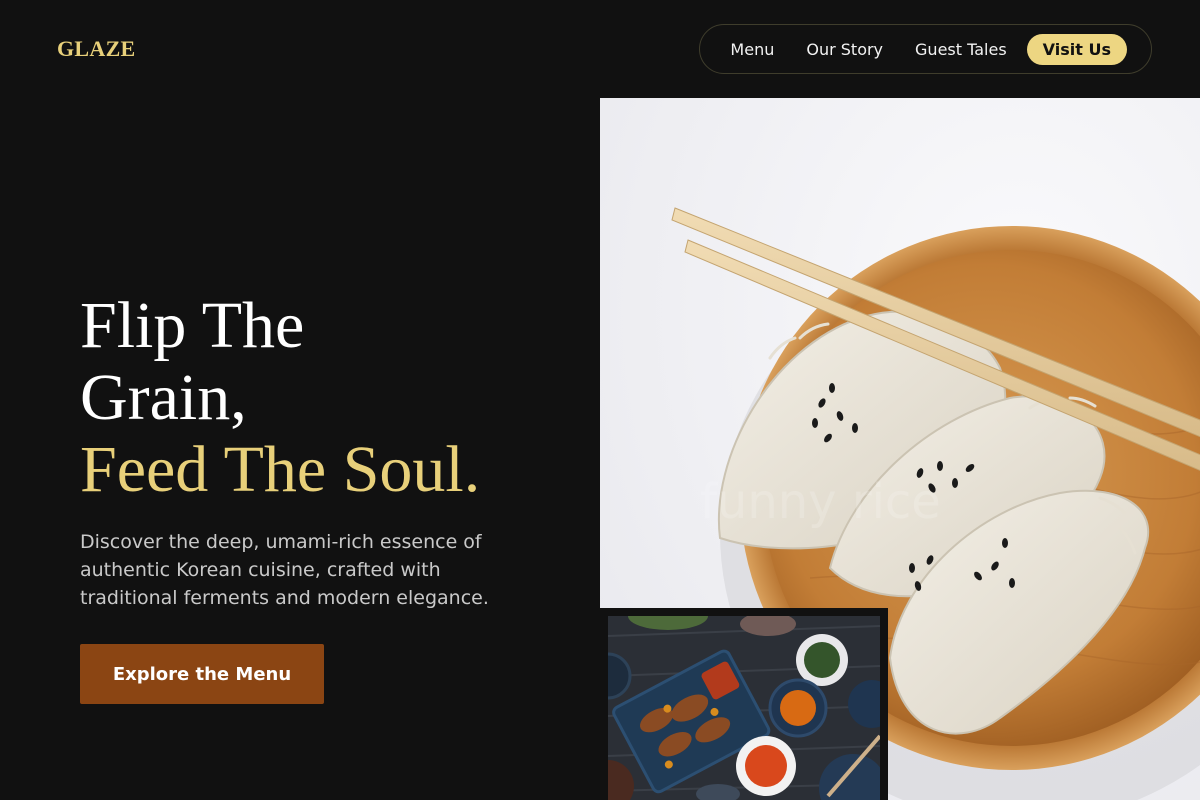  I want to click on brand-logo: GLAZE, so click(96, 49).